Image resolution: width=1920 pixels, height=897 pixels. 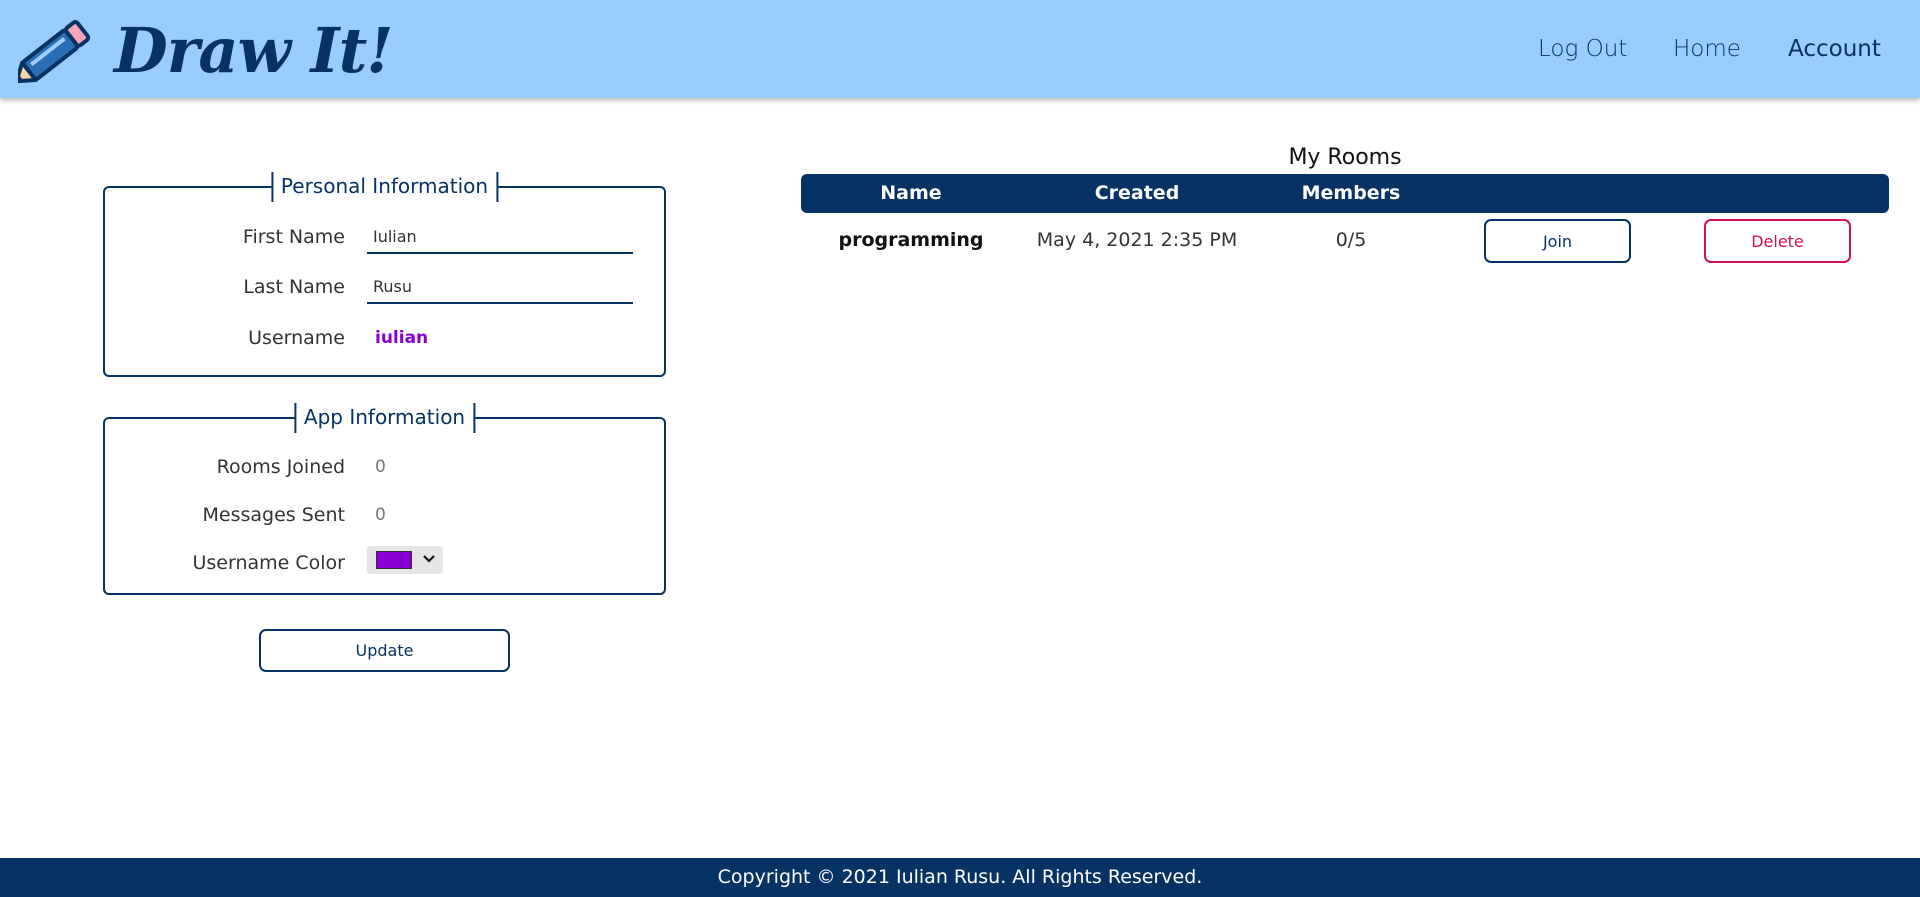 I want to click on color-swatch, so click(x=394, y=560).